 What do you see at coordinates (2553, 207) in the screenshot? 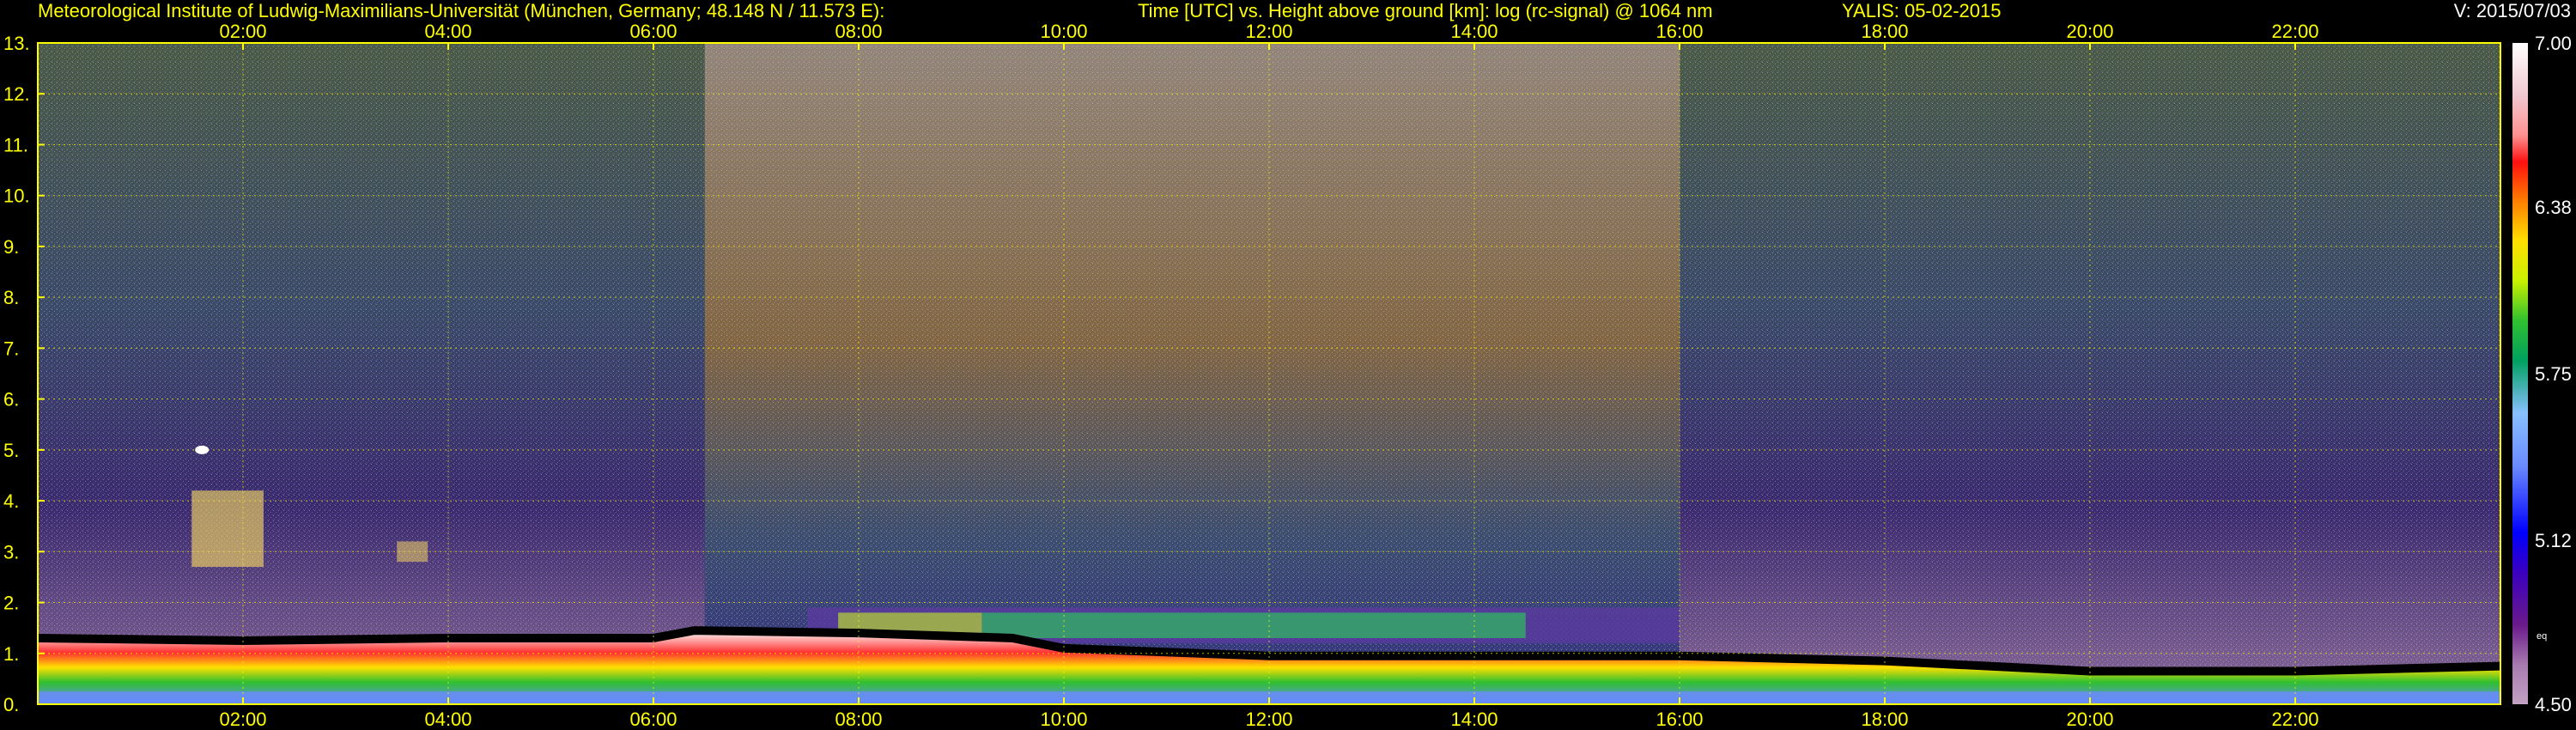
I see `colorbar-tick-label: 6.38` at bounding box center [2553, 207].